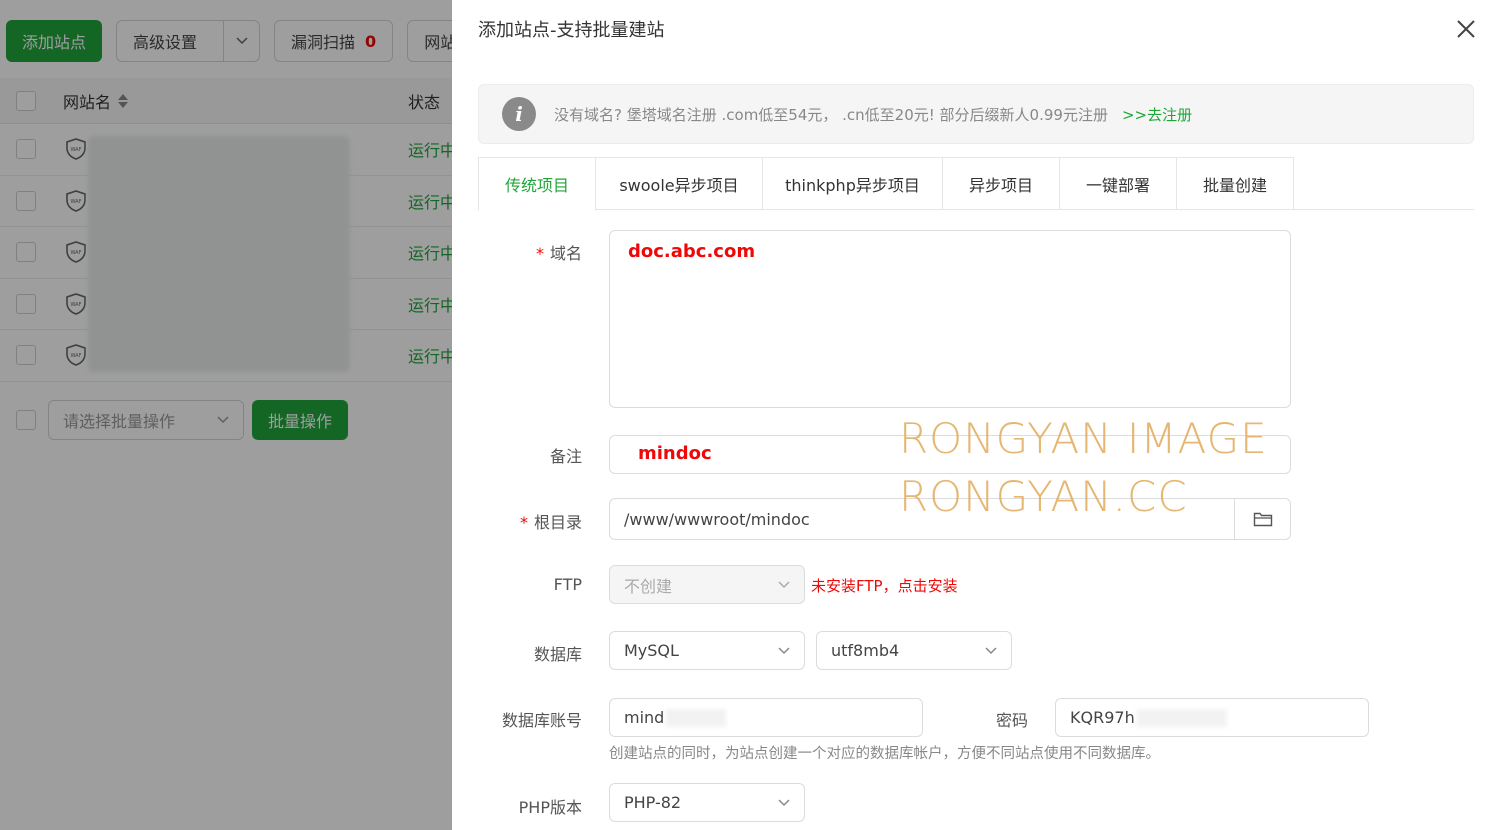 This screenshot has width=1500, height=830. What do you see at coordinates (884, 585) in the screenshot?
I see `ftp-install-link: 未安装FTP，点击安装` at bounding box center [884, 585].